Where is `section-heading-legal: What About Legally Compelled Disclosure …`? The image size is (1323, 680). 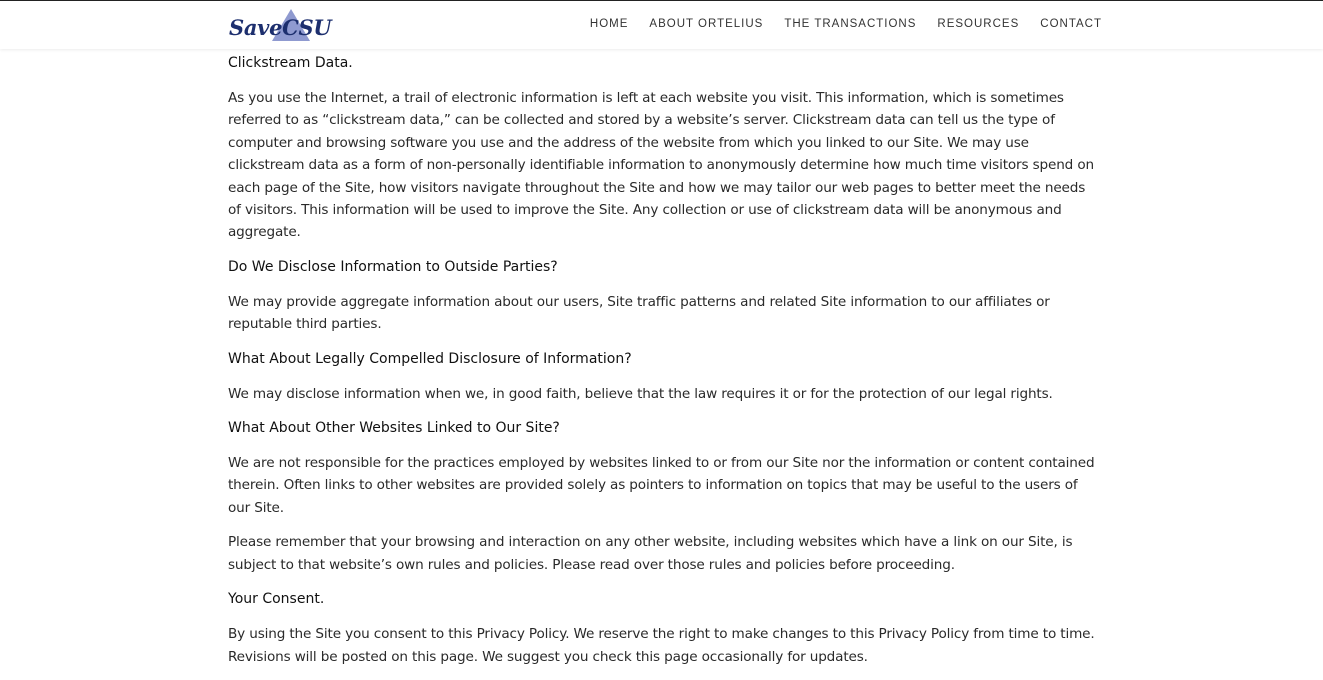 section-heading-legal: What About Legally Compelled Disclosure … is located at coordinates (430, 358).